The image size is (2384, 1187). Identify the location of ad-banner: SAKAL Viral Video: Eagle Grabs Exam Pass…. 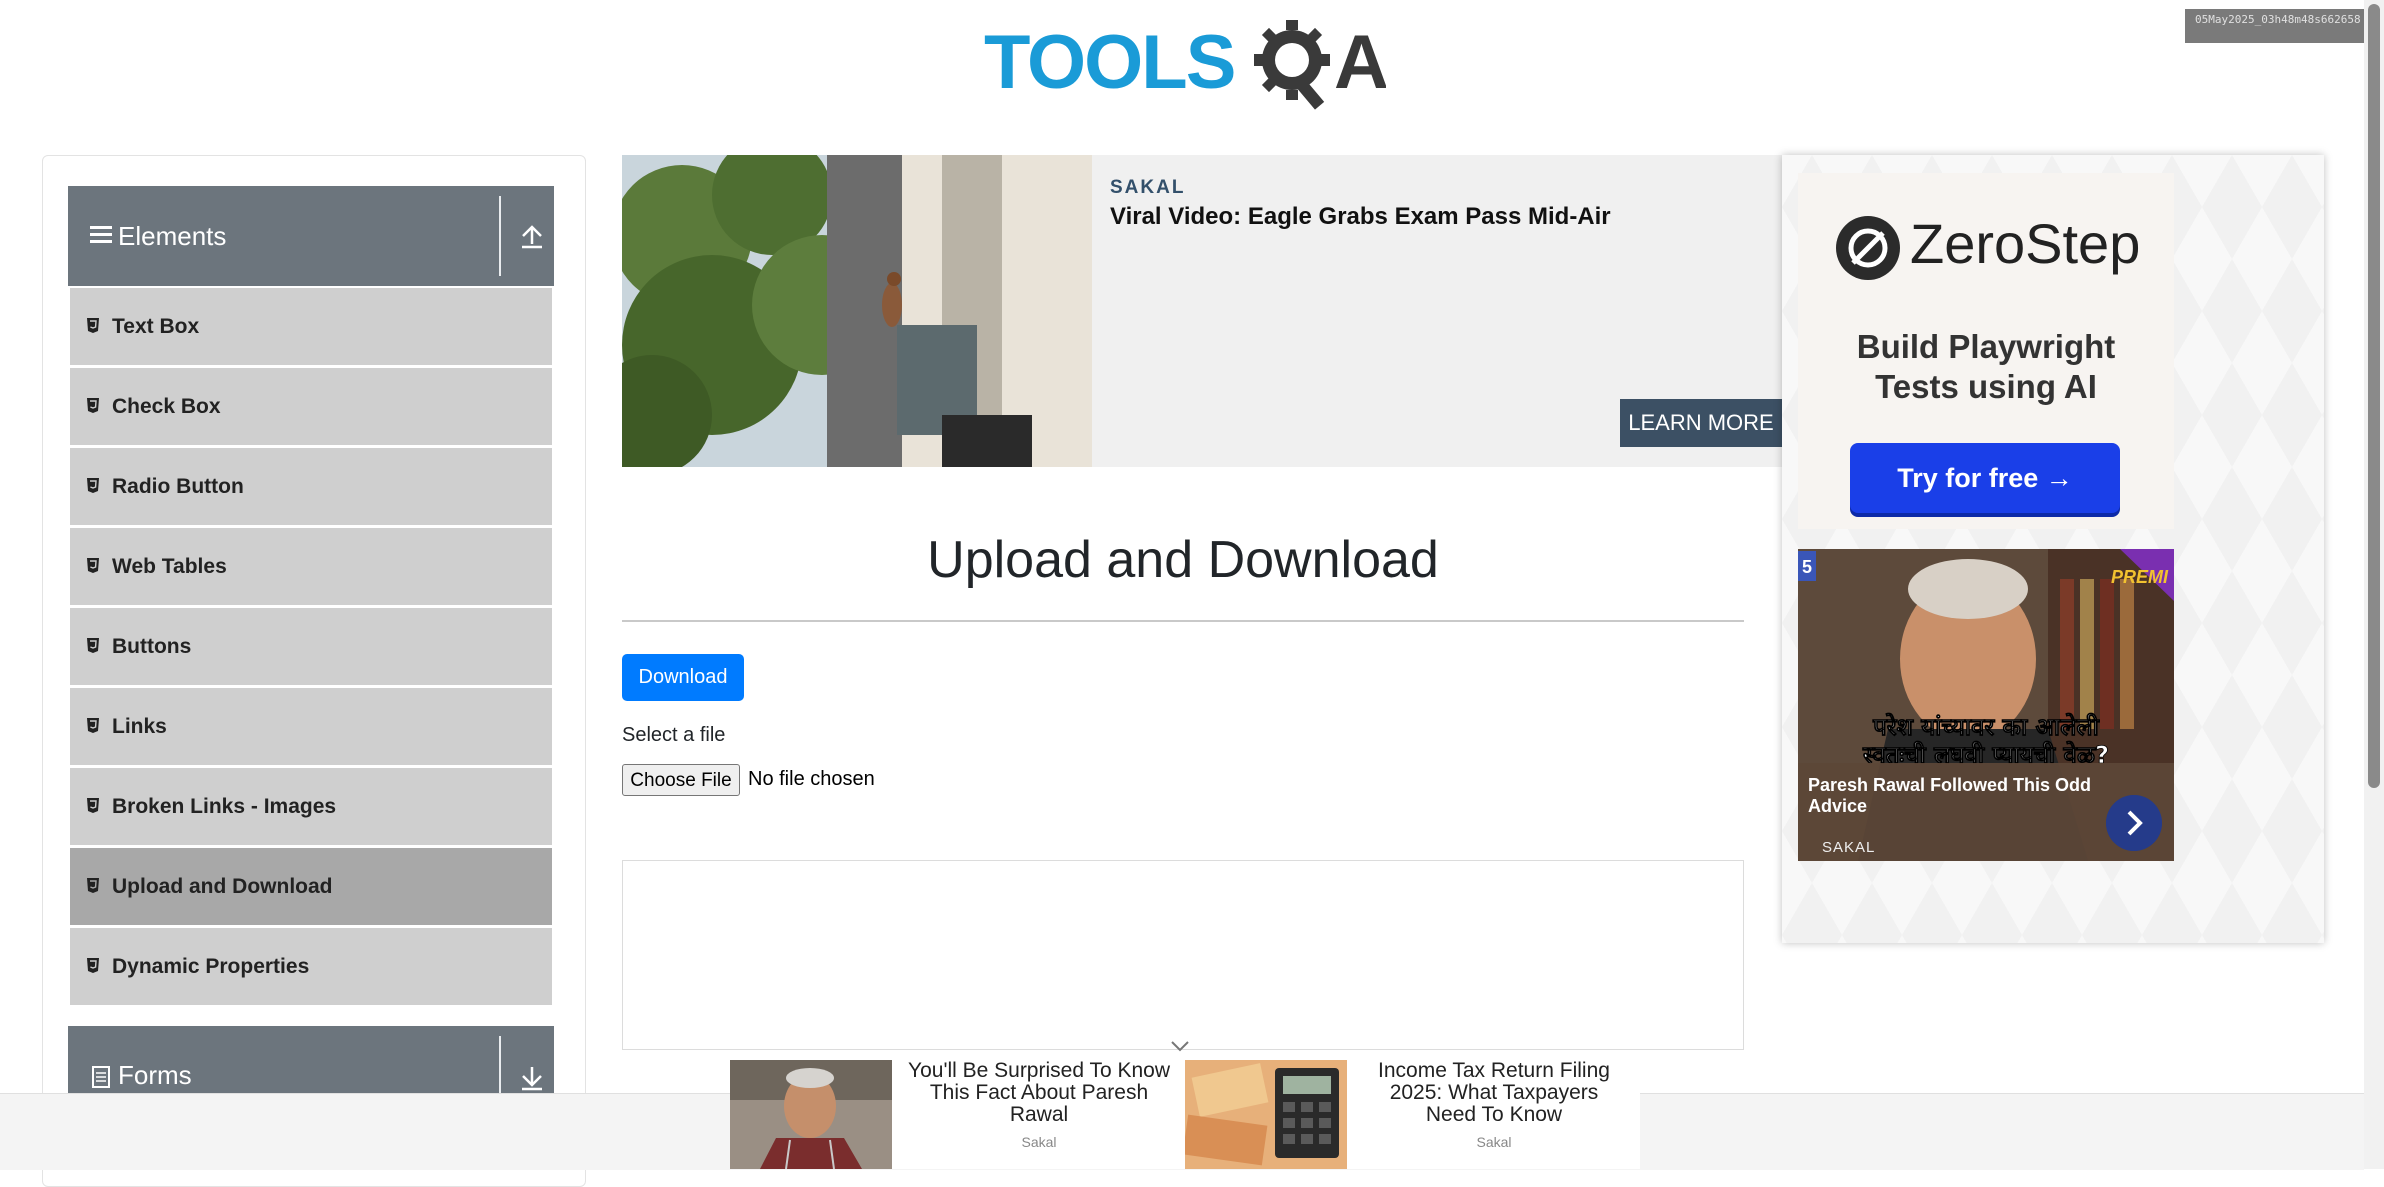
(1202, 311).